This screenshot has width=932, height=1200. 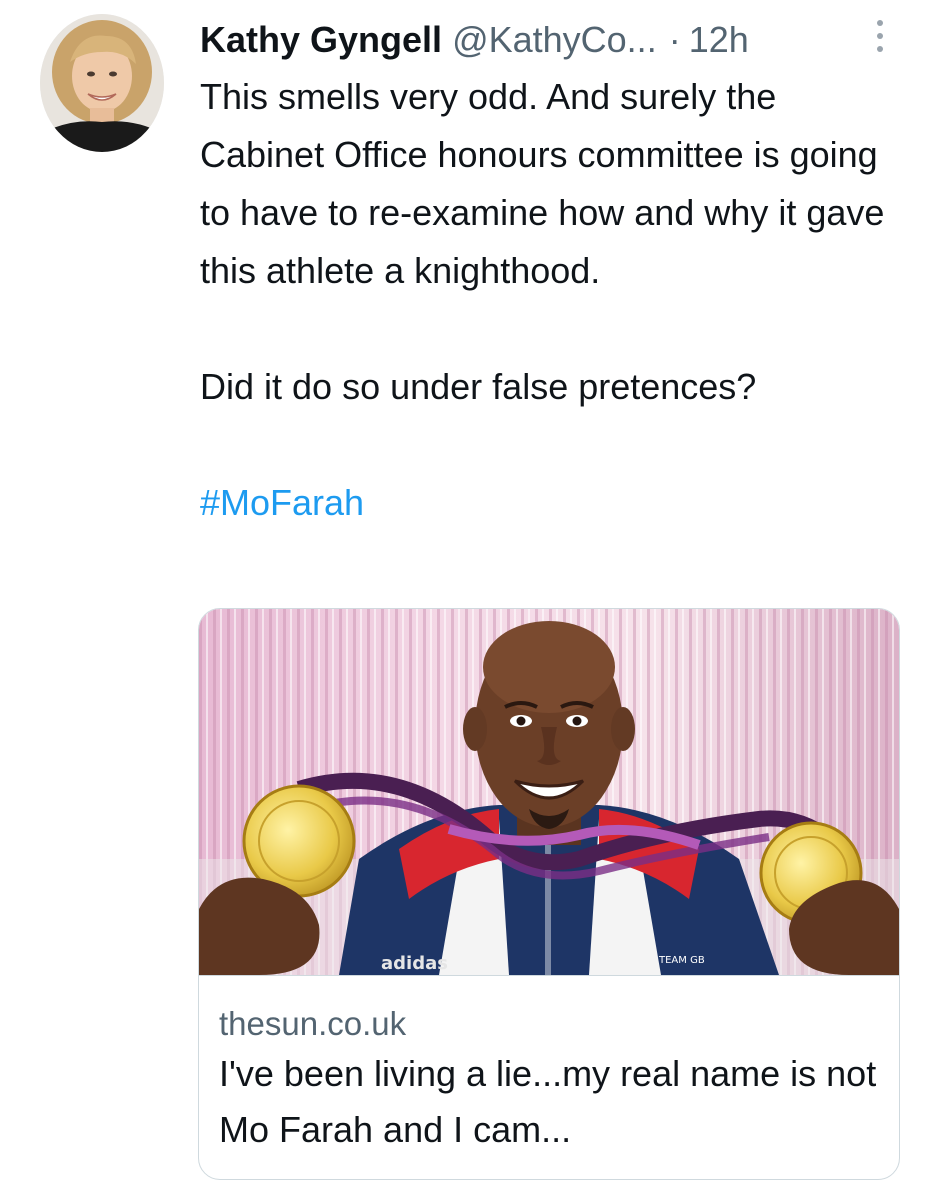 What do you see at coordinates (681, 960) in the screenshot?
I see `team-gb-badge-text: TEAM GB` at bounding box center [681, 960].